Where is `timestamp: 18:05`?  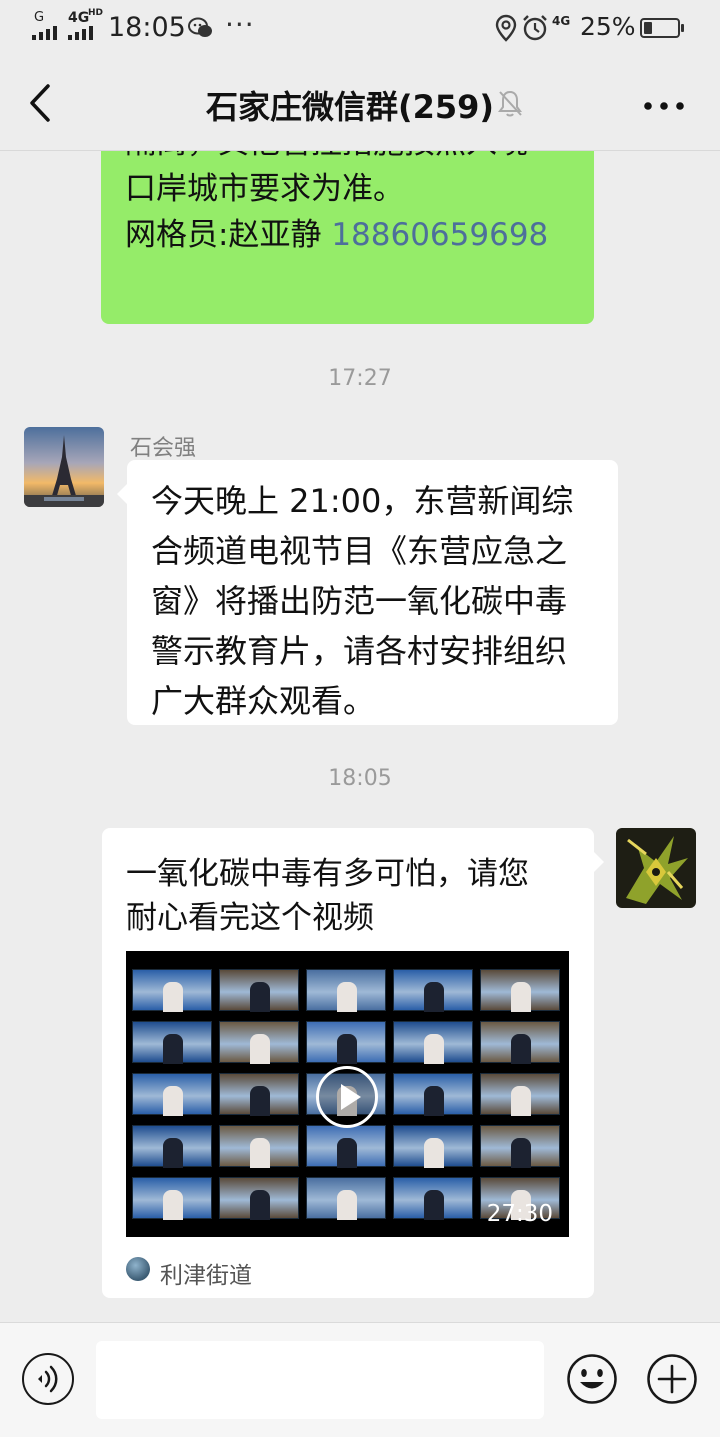 timestamp: 18:05 is located at coordinates (360, 778).